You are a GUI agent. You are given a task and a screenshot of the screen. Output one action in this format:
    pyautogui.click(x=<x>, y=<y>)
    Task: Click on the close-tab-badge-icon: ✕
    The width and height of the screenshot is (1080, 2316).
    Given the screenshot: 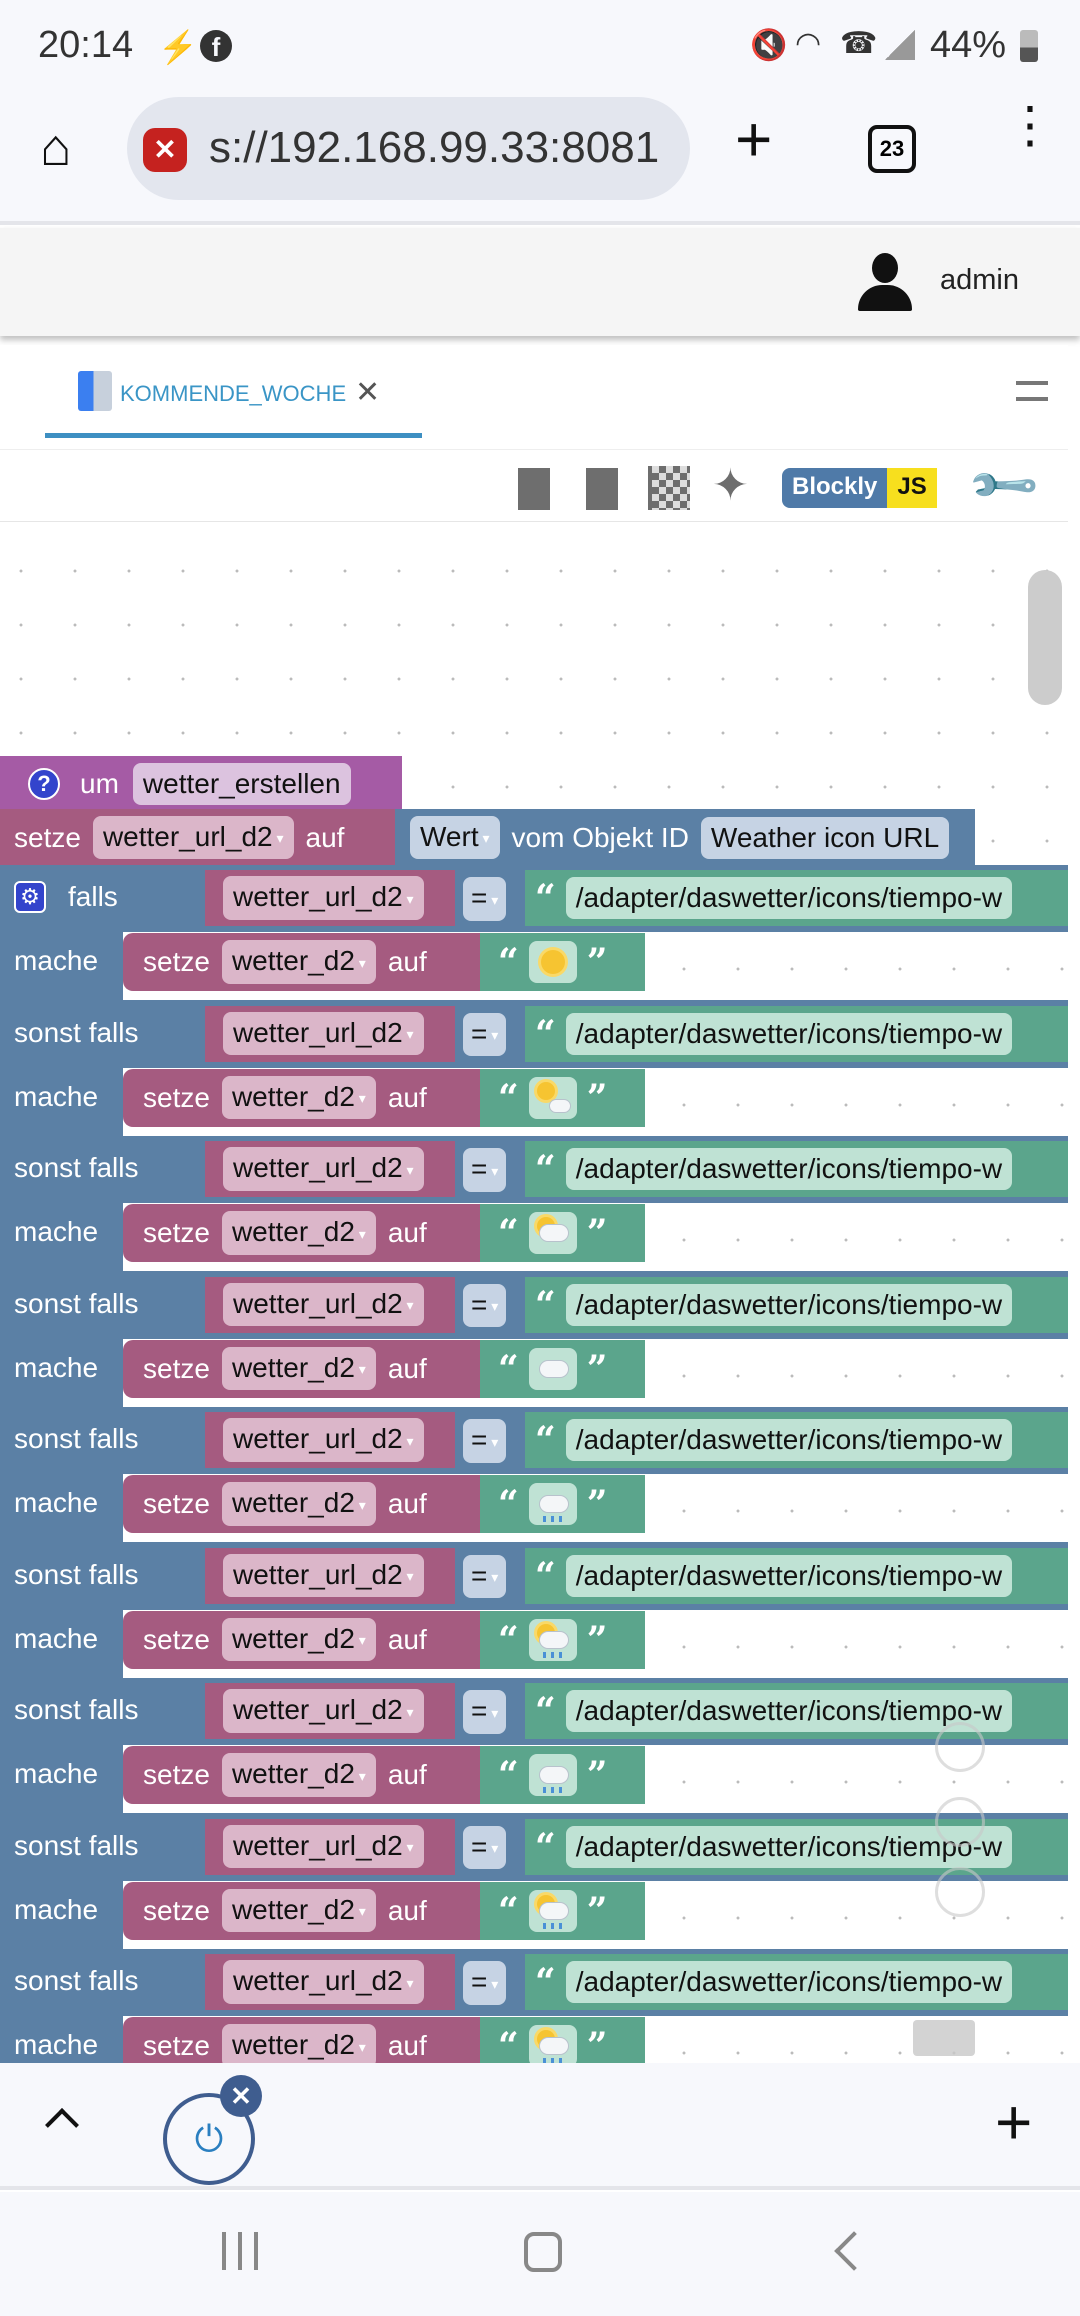 What is the action you would take?
    pyautogui.click(x=241, y=2096)
    